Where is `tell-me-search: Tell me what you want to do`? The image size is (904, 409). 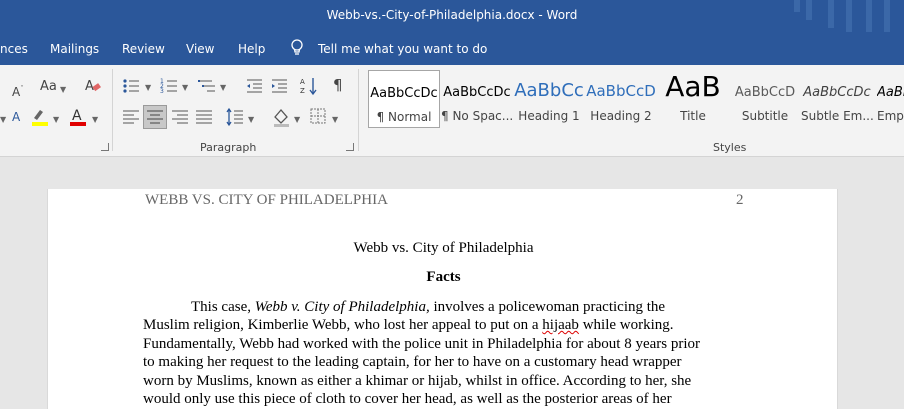
tell-me-search: Tell me what you want to do is located at coordinates (402, 49).